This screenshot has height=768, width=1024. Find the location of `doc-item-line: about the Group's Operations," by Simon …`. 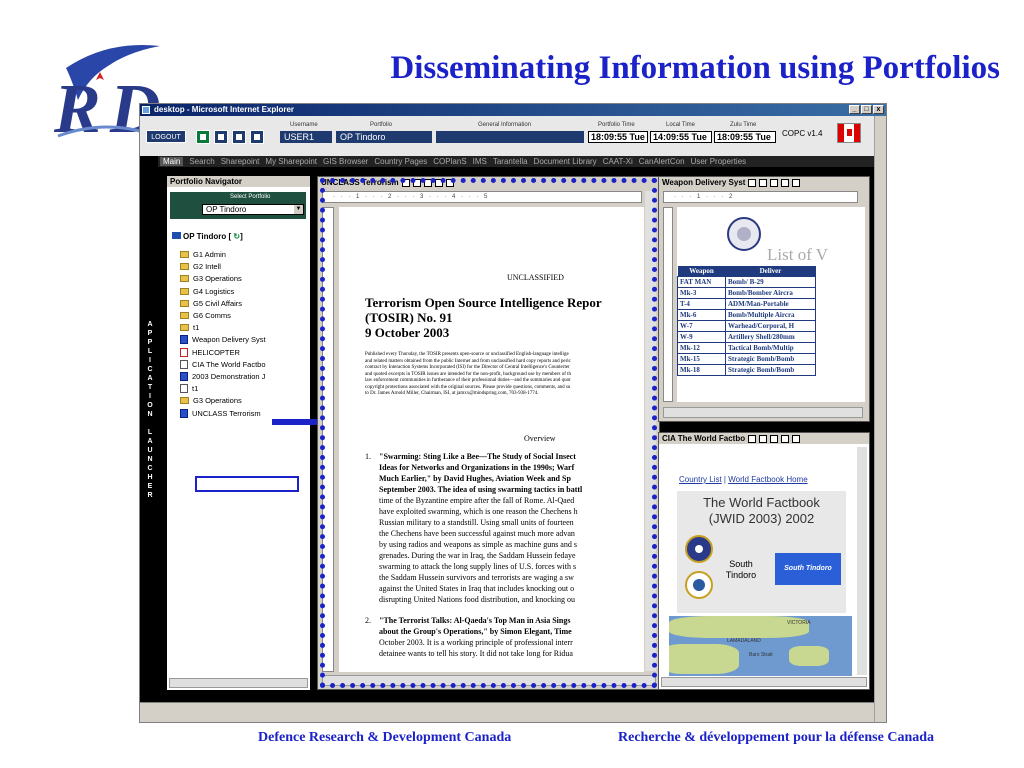

doc-item-line: about the Group's Operations," by Simon … is located at coordinates (475, 631).